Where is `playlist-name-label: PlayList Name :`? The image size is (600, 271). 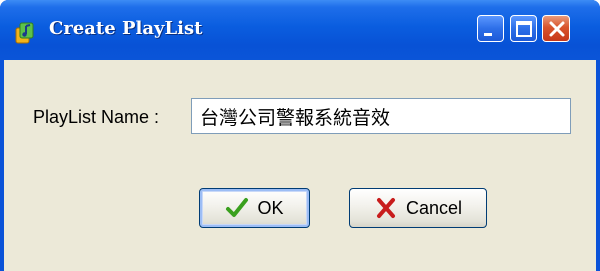 playlist-name-label: PlayList Name : is located at coordinates (96, 117).